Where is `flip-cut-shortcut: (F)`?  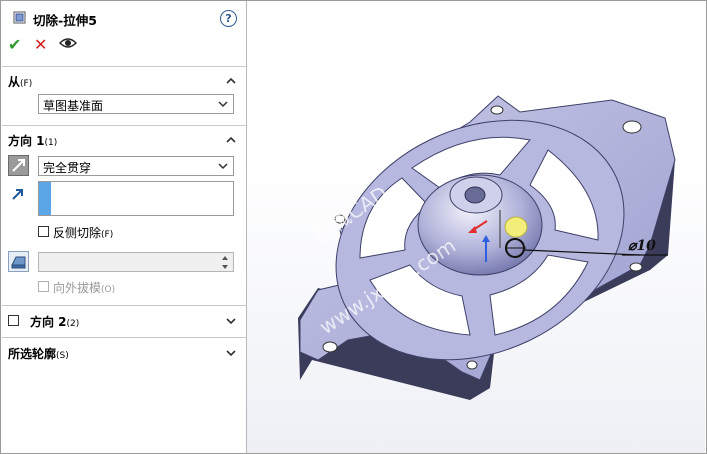
flip-cut-shortcut: (F) is located at coordinates (107, 235).